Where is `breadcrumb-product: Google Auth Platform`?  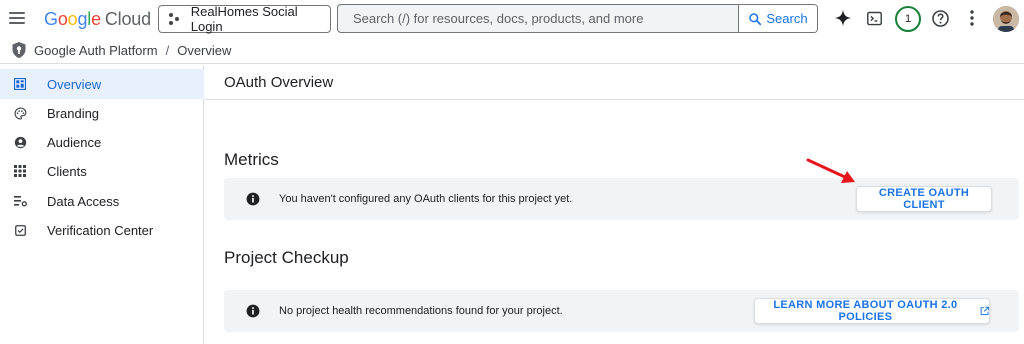 breadcrumb-product: Google Auth Platform is located at coordinates (96, 50).